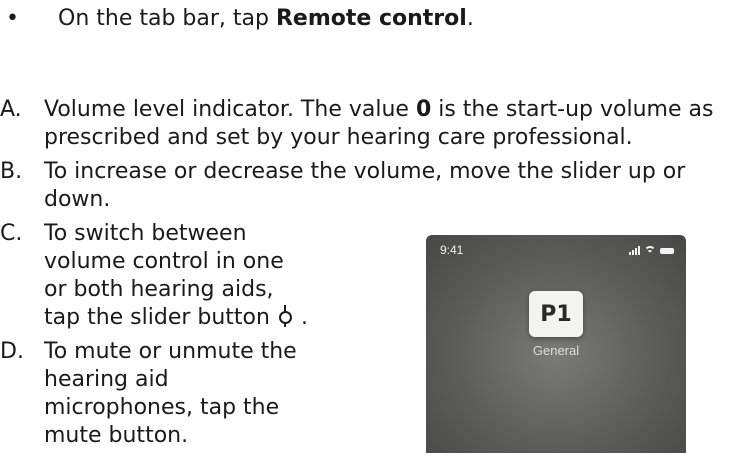  Describe the element at coordinates (371, 18) in the screenshot. I see `remote-control-label: Remote control` at that location.